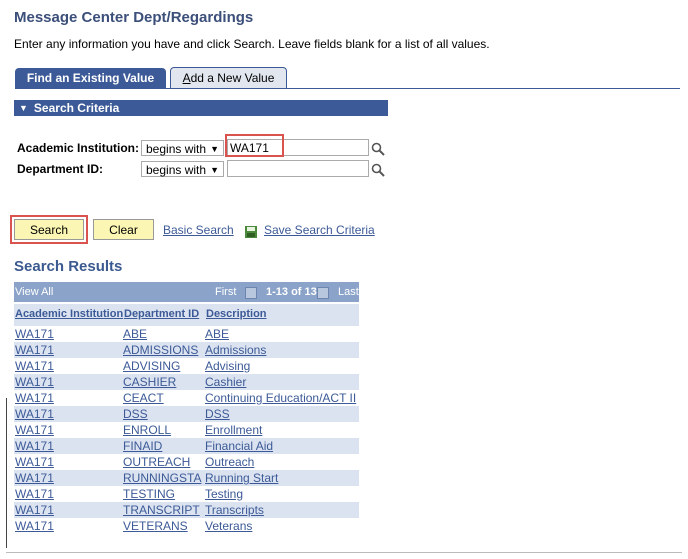  I want to click on column-header-description: Description, so click(236, 314).